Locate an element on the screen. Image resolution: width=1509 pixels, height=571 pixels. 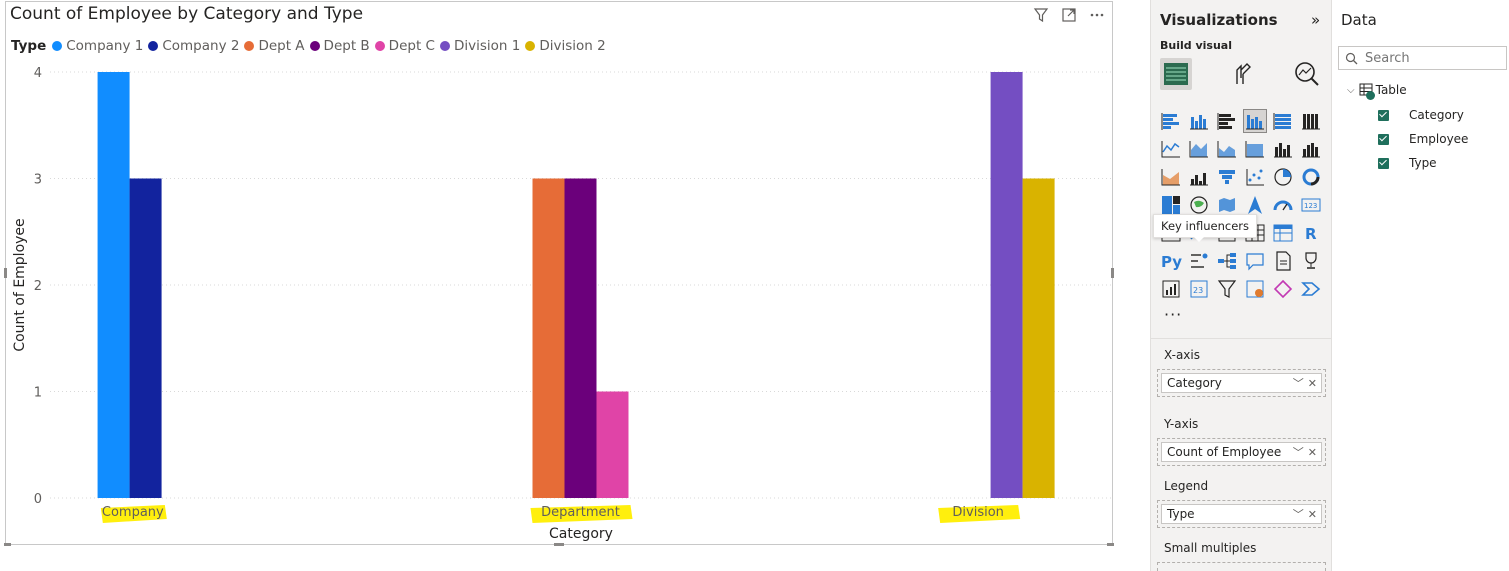
table-node: ⌵ Table is located at coordinates (1377, 91).